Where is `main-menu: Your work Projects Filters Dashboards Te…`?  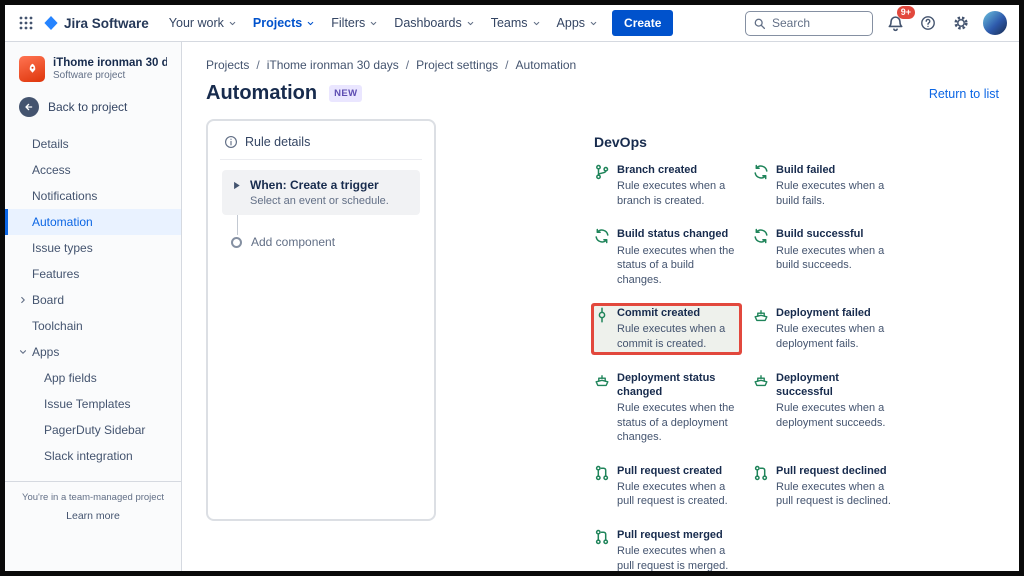
main-menu: Your work Projects Filters Dashboards Te… is located at coordinates (383, 23).